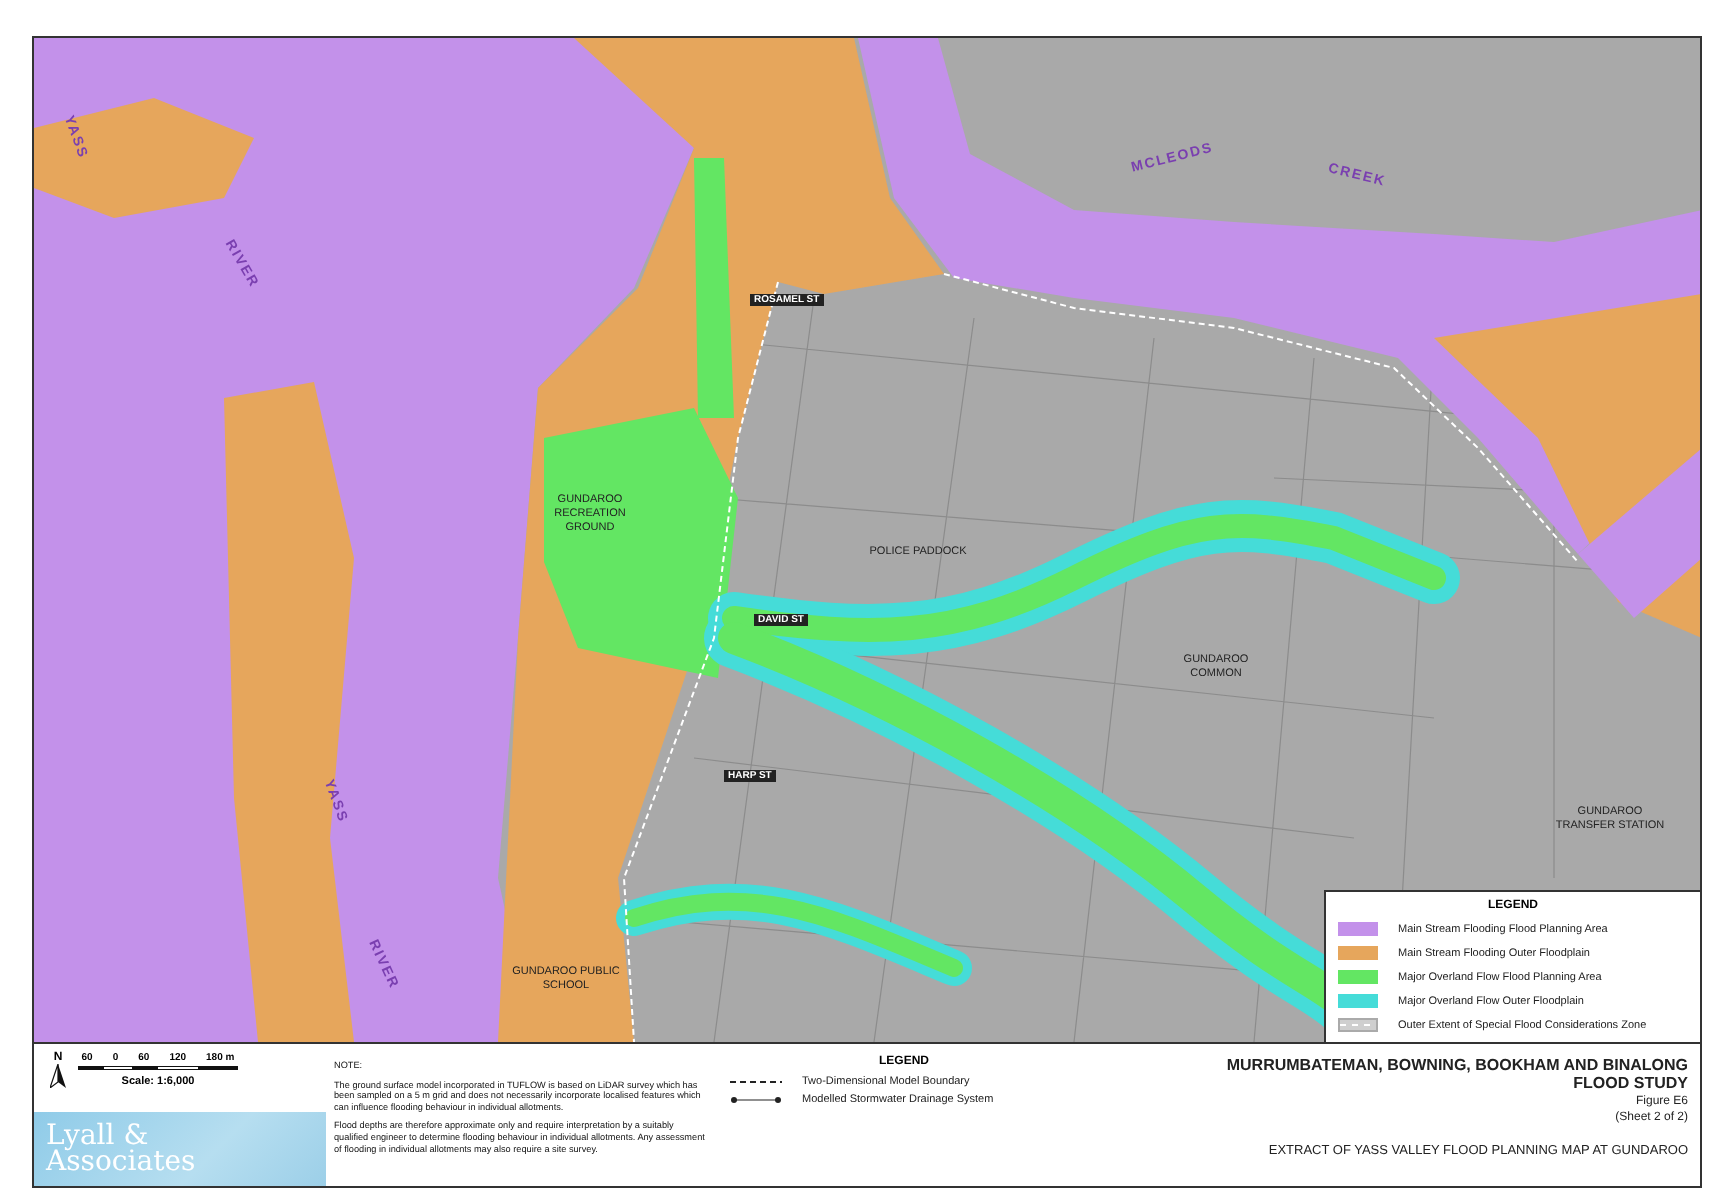 The image size is (1710, 1200). I want to click on dashed-line-symbol, so click(756, 1082).